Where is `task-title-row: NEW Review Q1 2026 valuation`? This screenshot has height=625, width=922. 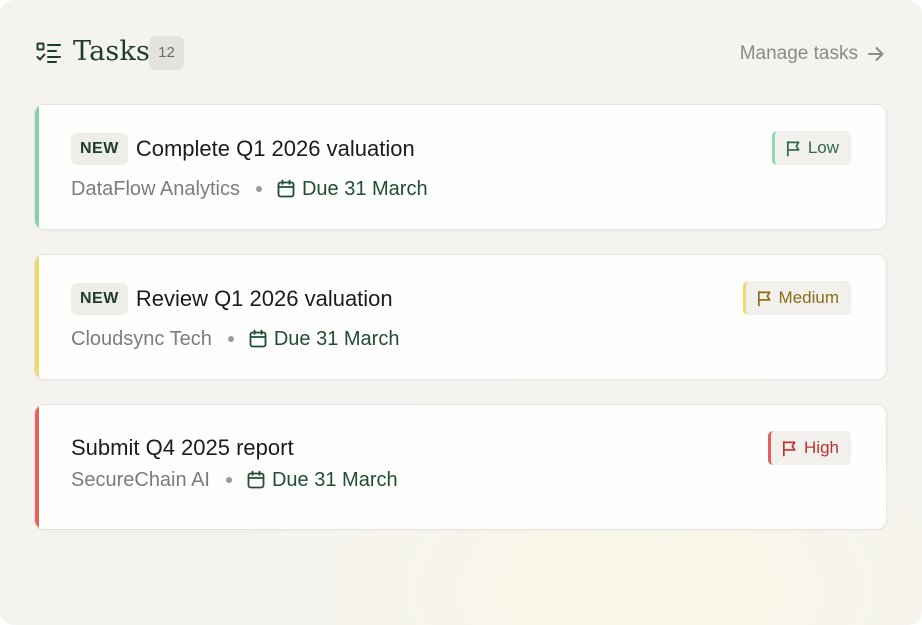
task-title-row: NEW Review Q1 2026 valuation is located at coordinates (232, 299).